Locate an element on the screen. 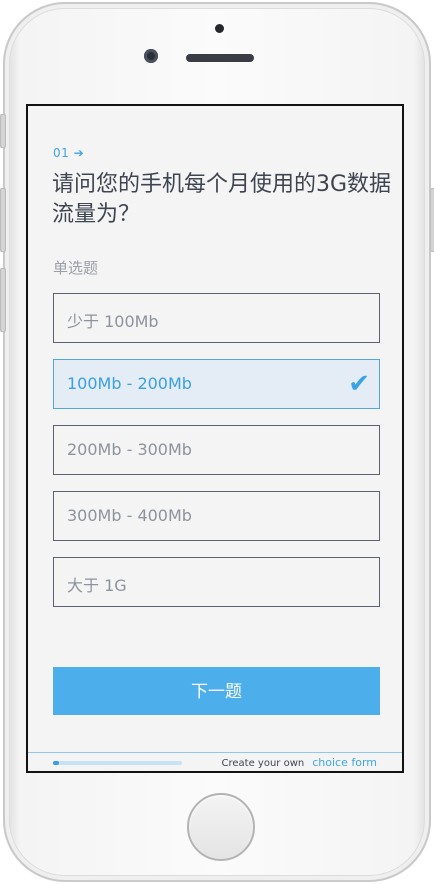  progress-bar is located at coordinates (117, 763).